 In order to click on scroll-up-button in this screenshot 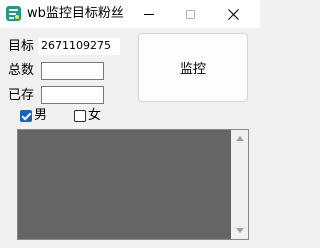, I will do `click(239, 138)`.